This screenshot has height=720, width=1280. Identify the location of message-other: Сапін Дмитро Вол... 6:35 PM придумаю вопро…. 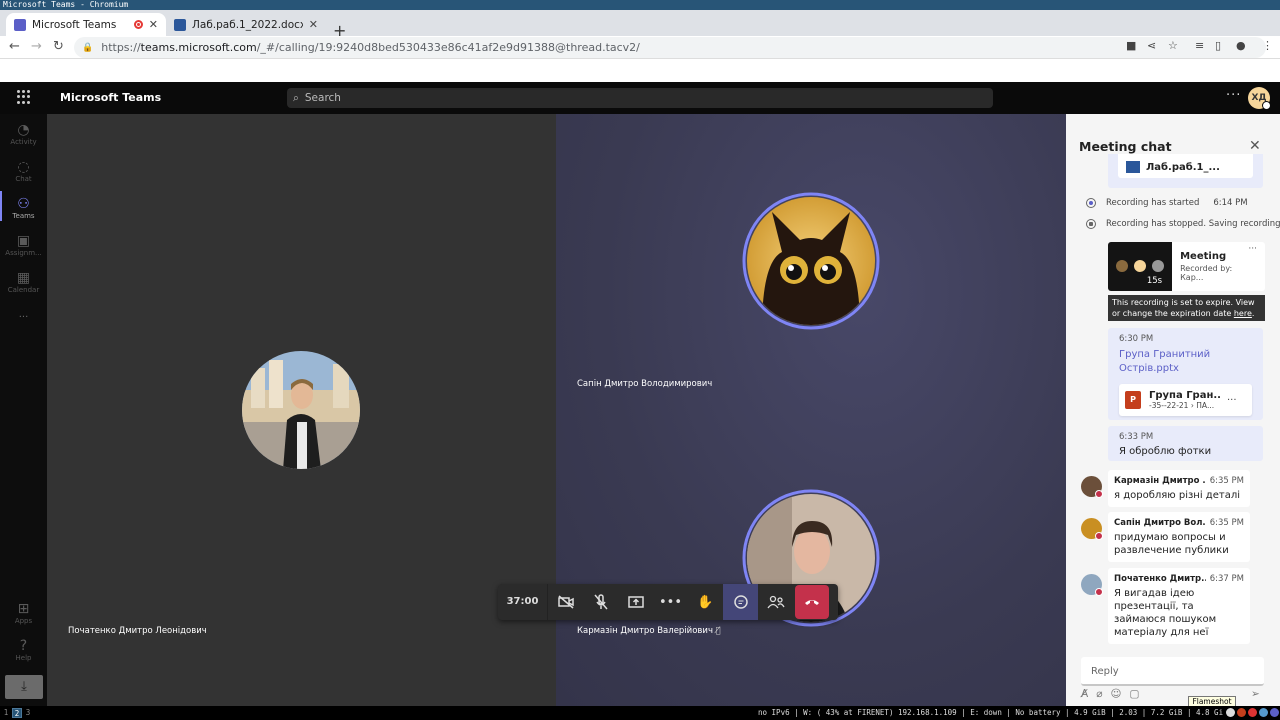
(1172, 537).